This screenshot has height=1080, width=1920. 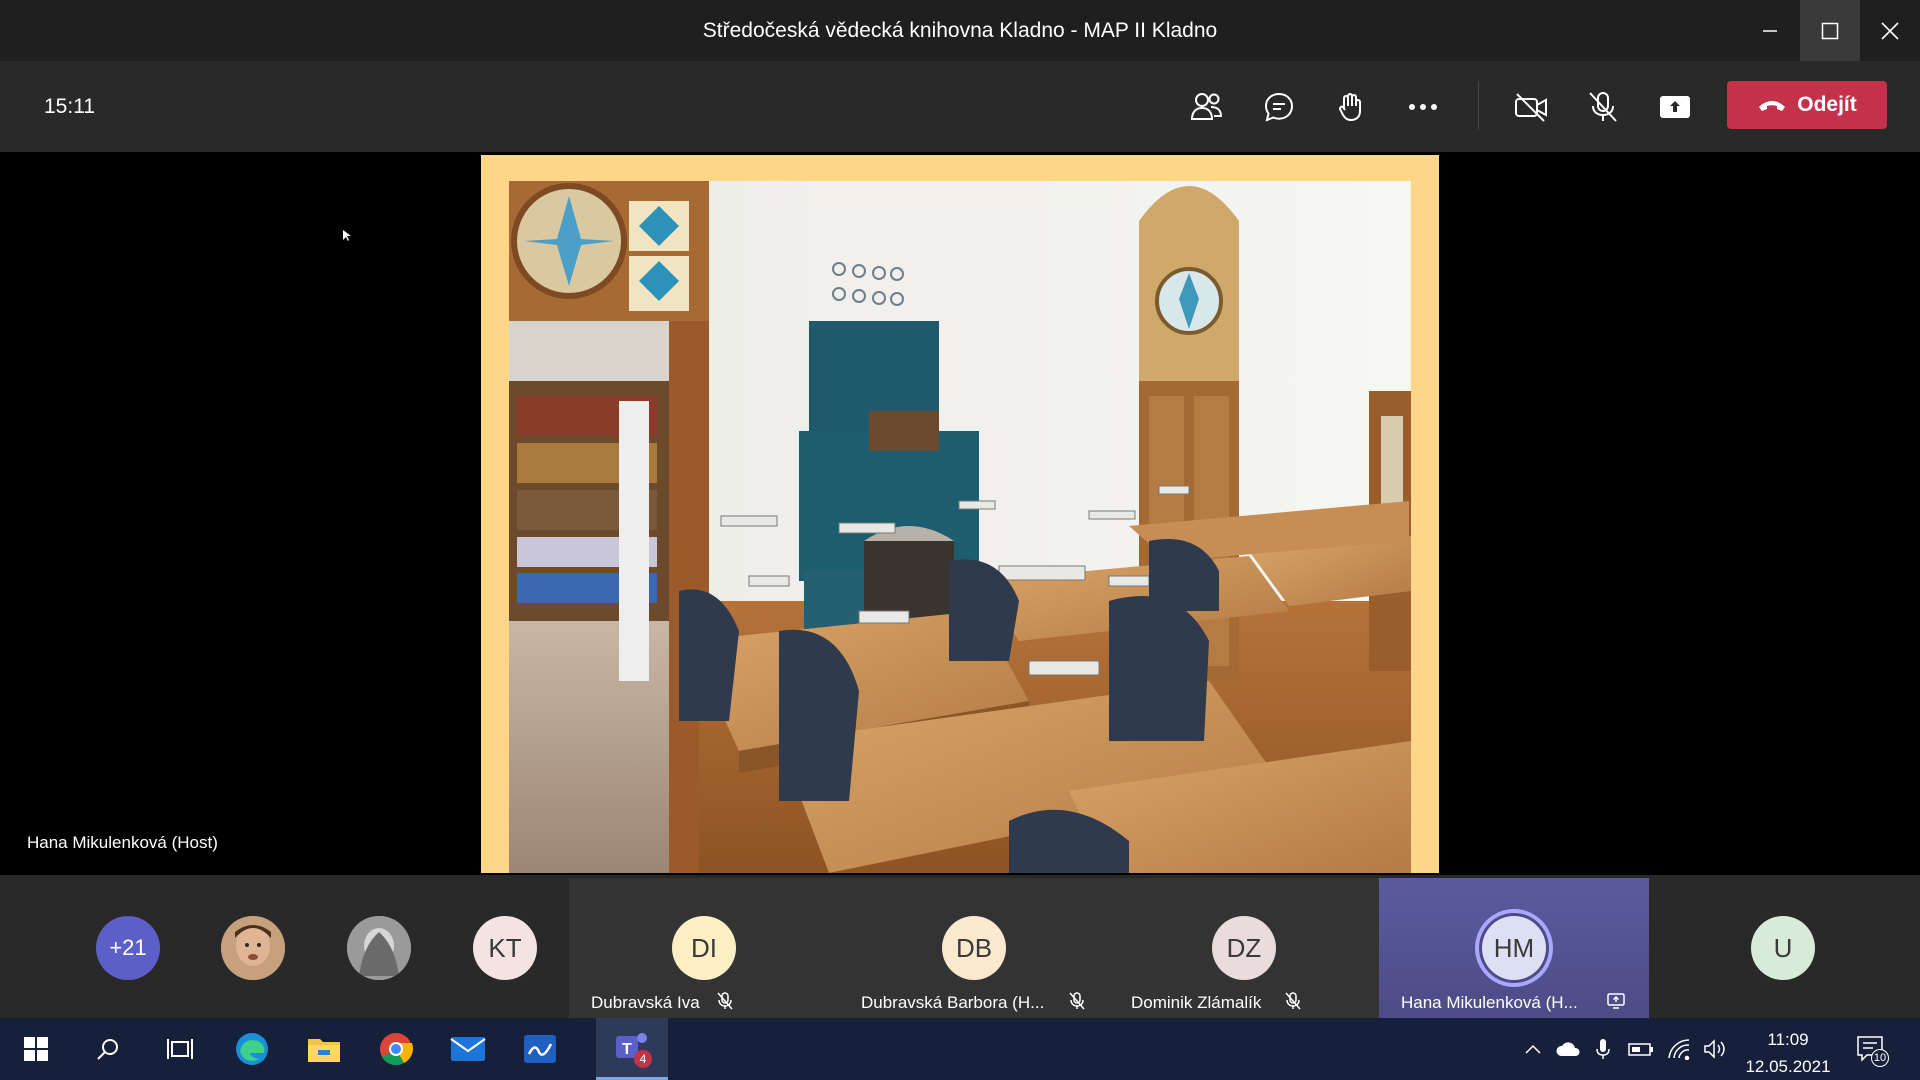 What do you see at coordinates (643, 1059) in the screenshot?
I see `teams-badge: 4` at bounding box center [643, 1059].